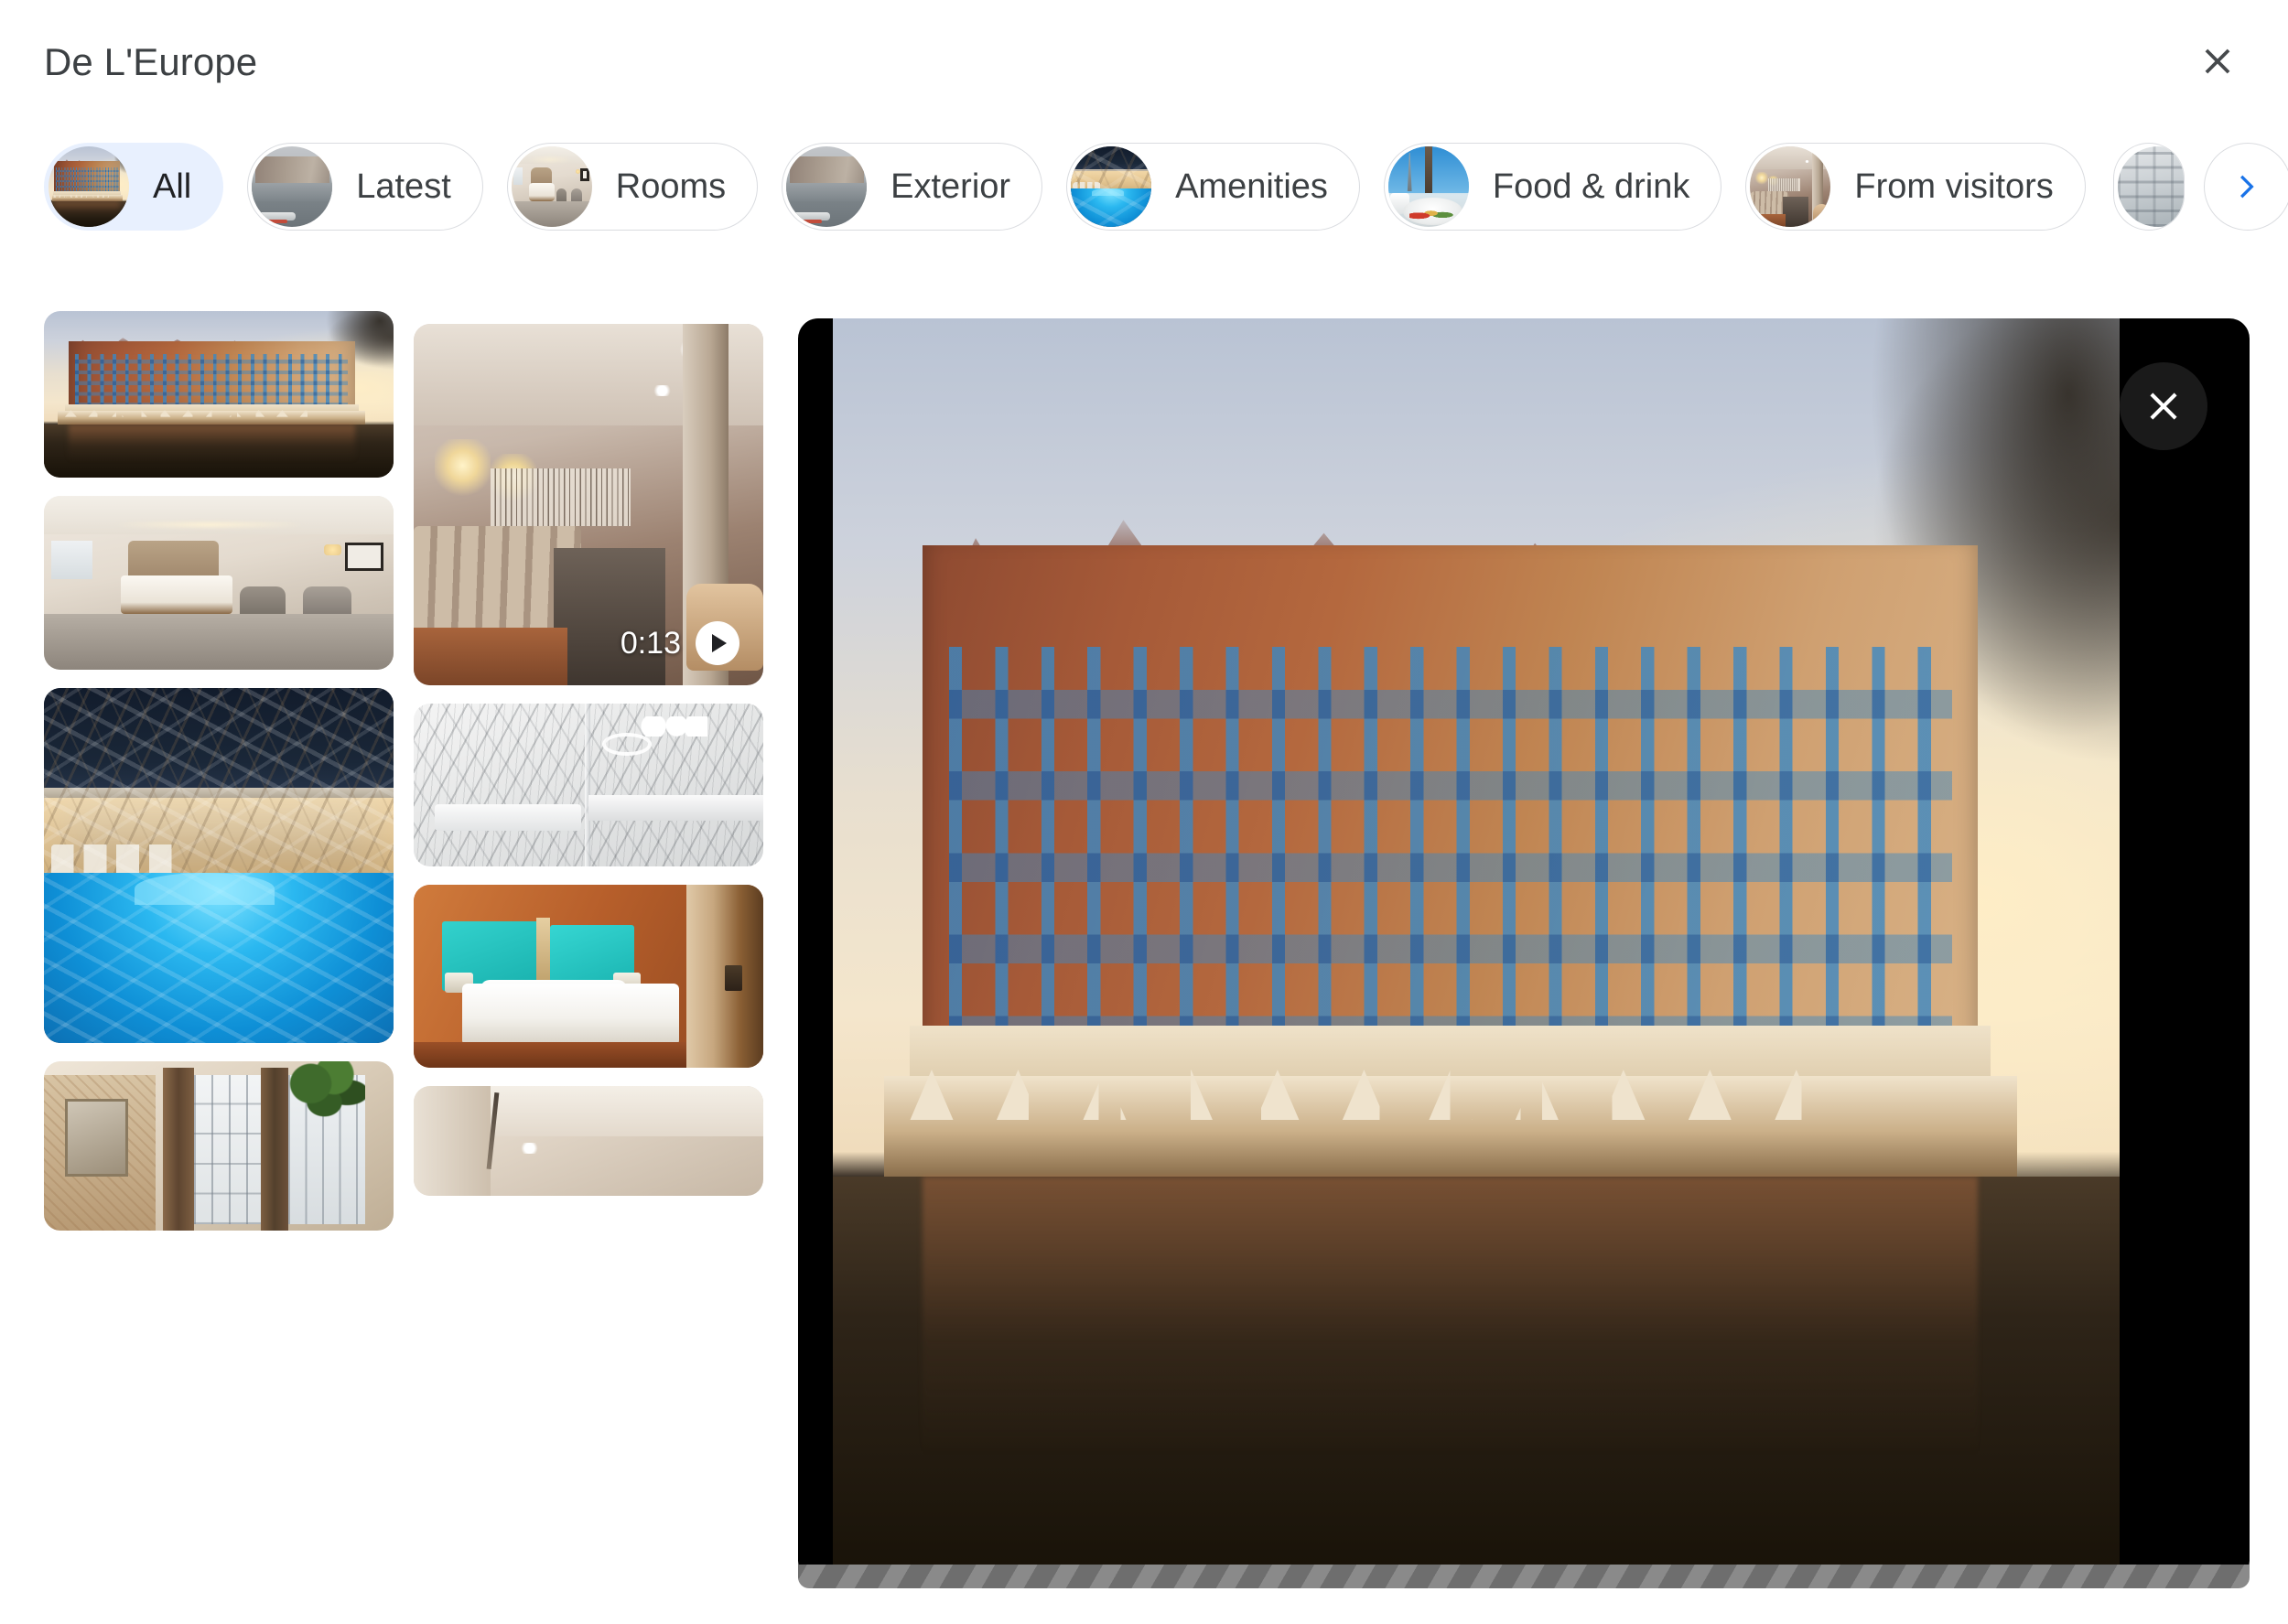 The width and height of the screenshot is (2288, 1624). I want to click on chevron-right-icon, so click(2247, 187).